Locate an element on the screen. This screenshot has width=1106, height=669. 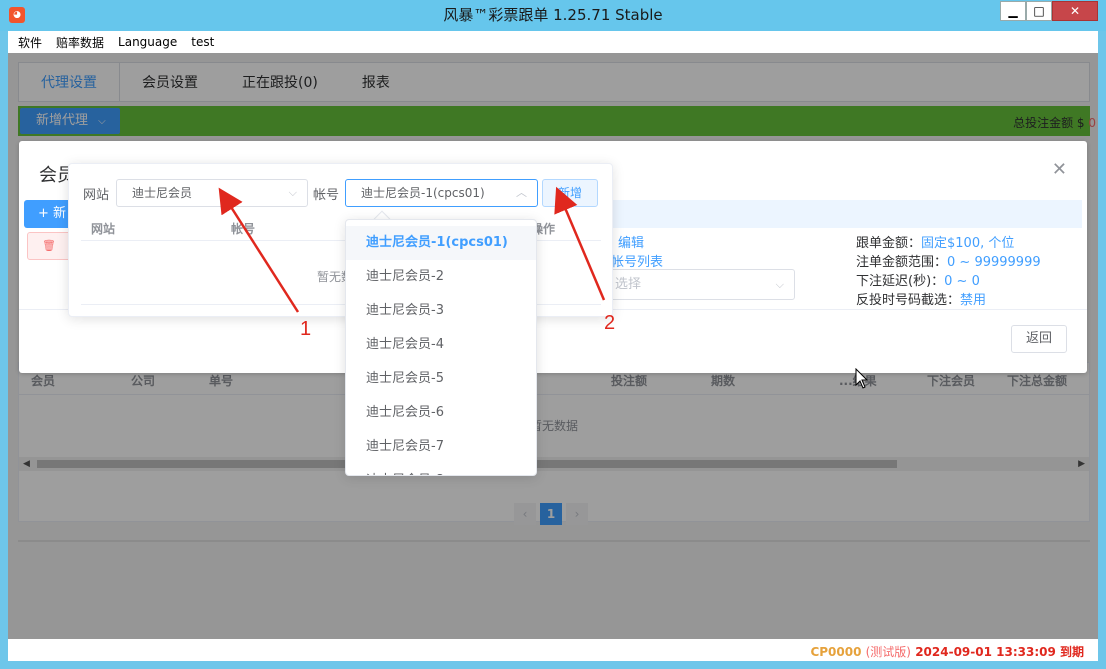
site-select: 迪士尼会员 ⌵ is located at coordinates (212, 193).